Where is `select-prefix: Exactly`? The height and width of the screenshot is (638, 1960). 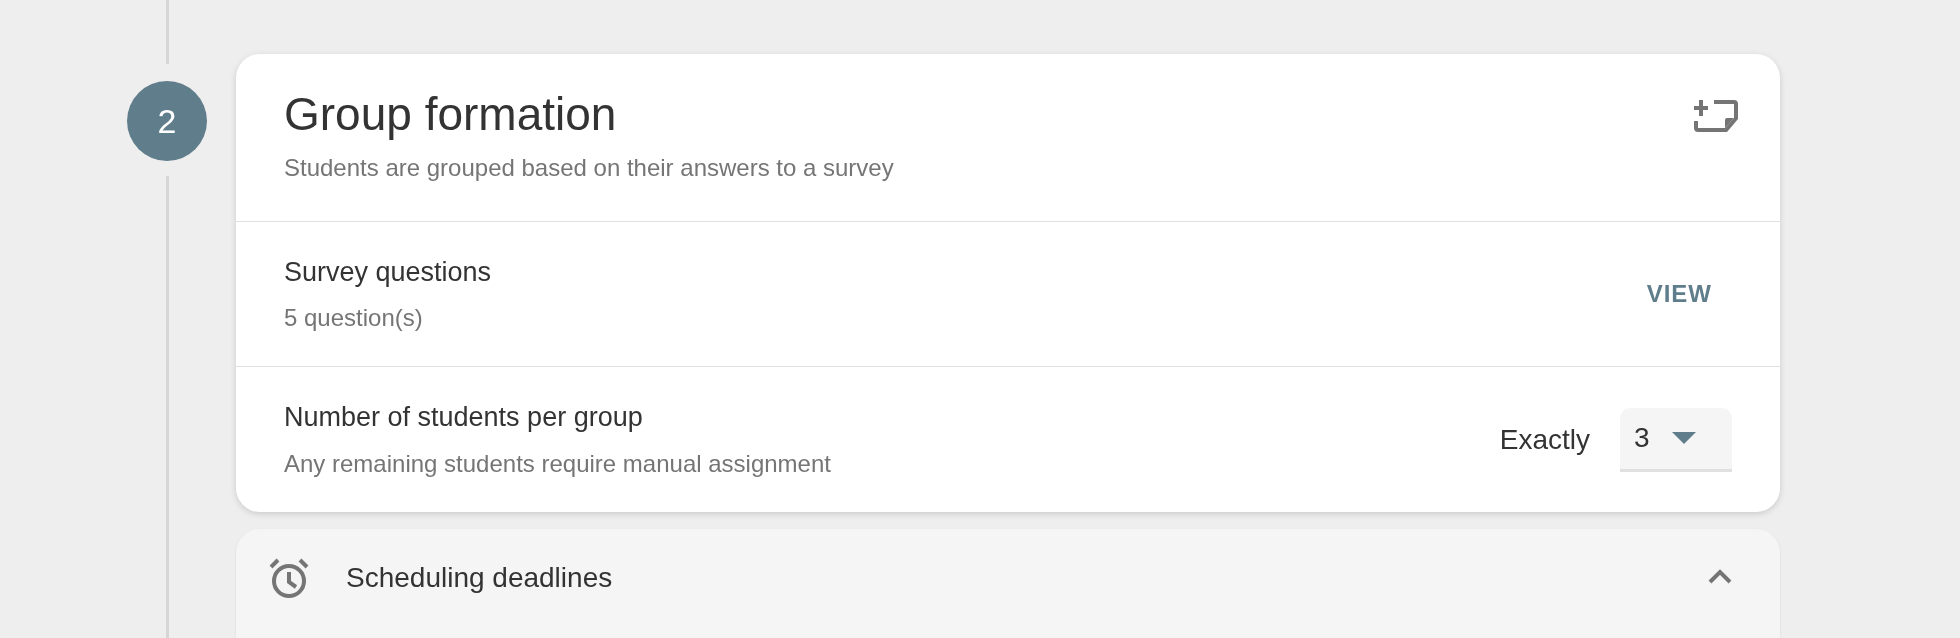 select-prefix: Exactly is located at coordinates (1544, 439).